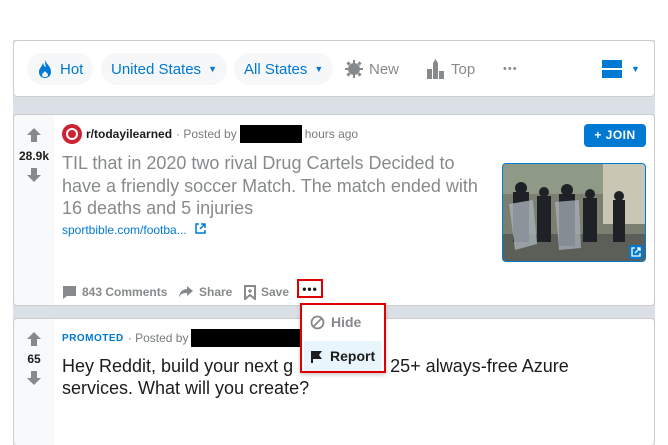 This screenshot has height=445, width=668. What do you see at coordinates (317, 322) in the screenshot?
I see `hide-icon` at bounding box center [317, 322].